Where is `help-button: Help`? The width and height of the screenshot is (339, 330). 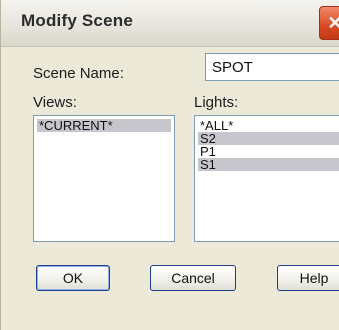
help-button: Help is located at coordinates (308, 278).